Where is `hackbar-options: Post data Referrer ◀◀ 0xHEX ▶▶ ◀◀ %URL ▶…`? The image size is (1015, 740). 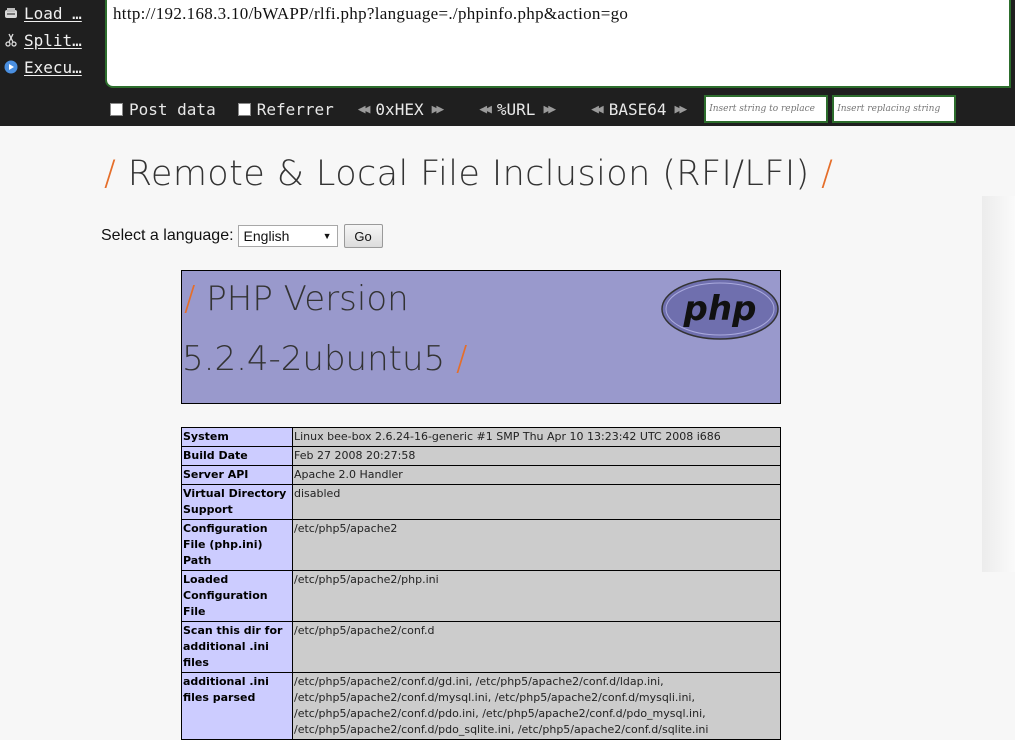 hackbar-options: Post data Referrer ◀◀ 0xHEX ▶▶ ◀◀ %URL ▶… is located at coordinates (559, 109).